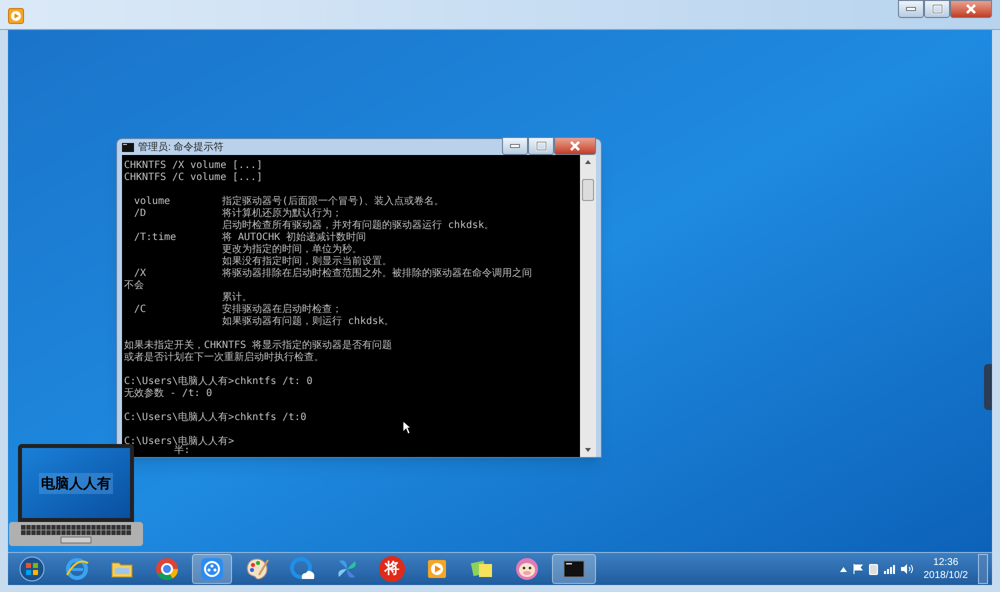  What do you see at coordinates (76, 483) in the screenshot?
I see `logo-text: 电脑人人有` at bounding box center [76, 483].